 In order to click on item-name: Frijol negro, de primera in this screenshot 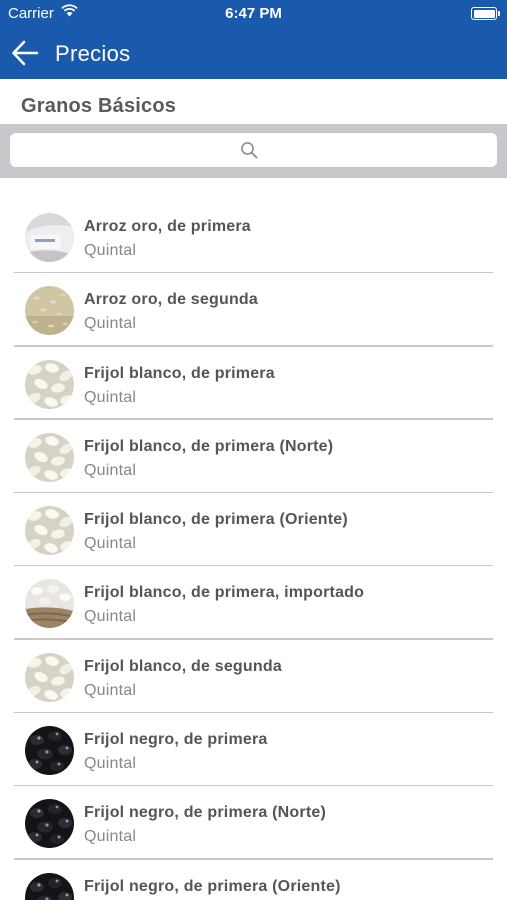, I will do `click(176, 740)`.